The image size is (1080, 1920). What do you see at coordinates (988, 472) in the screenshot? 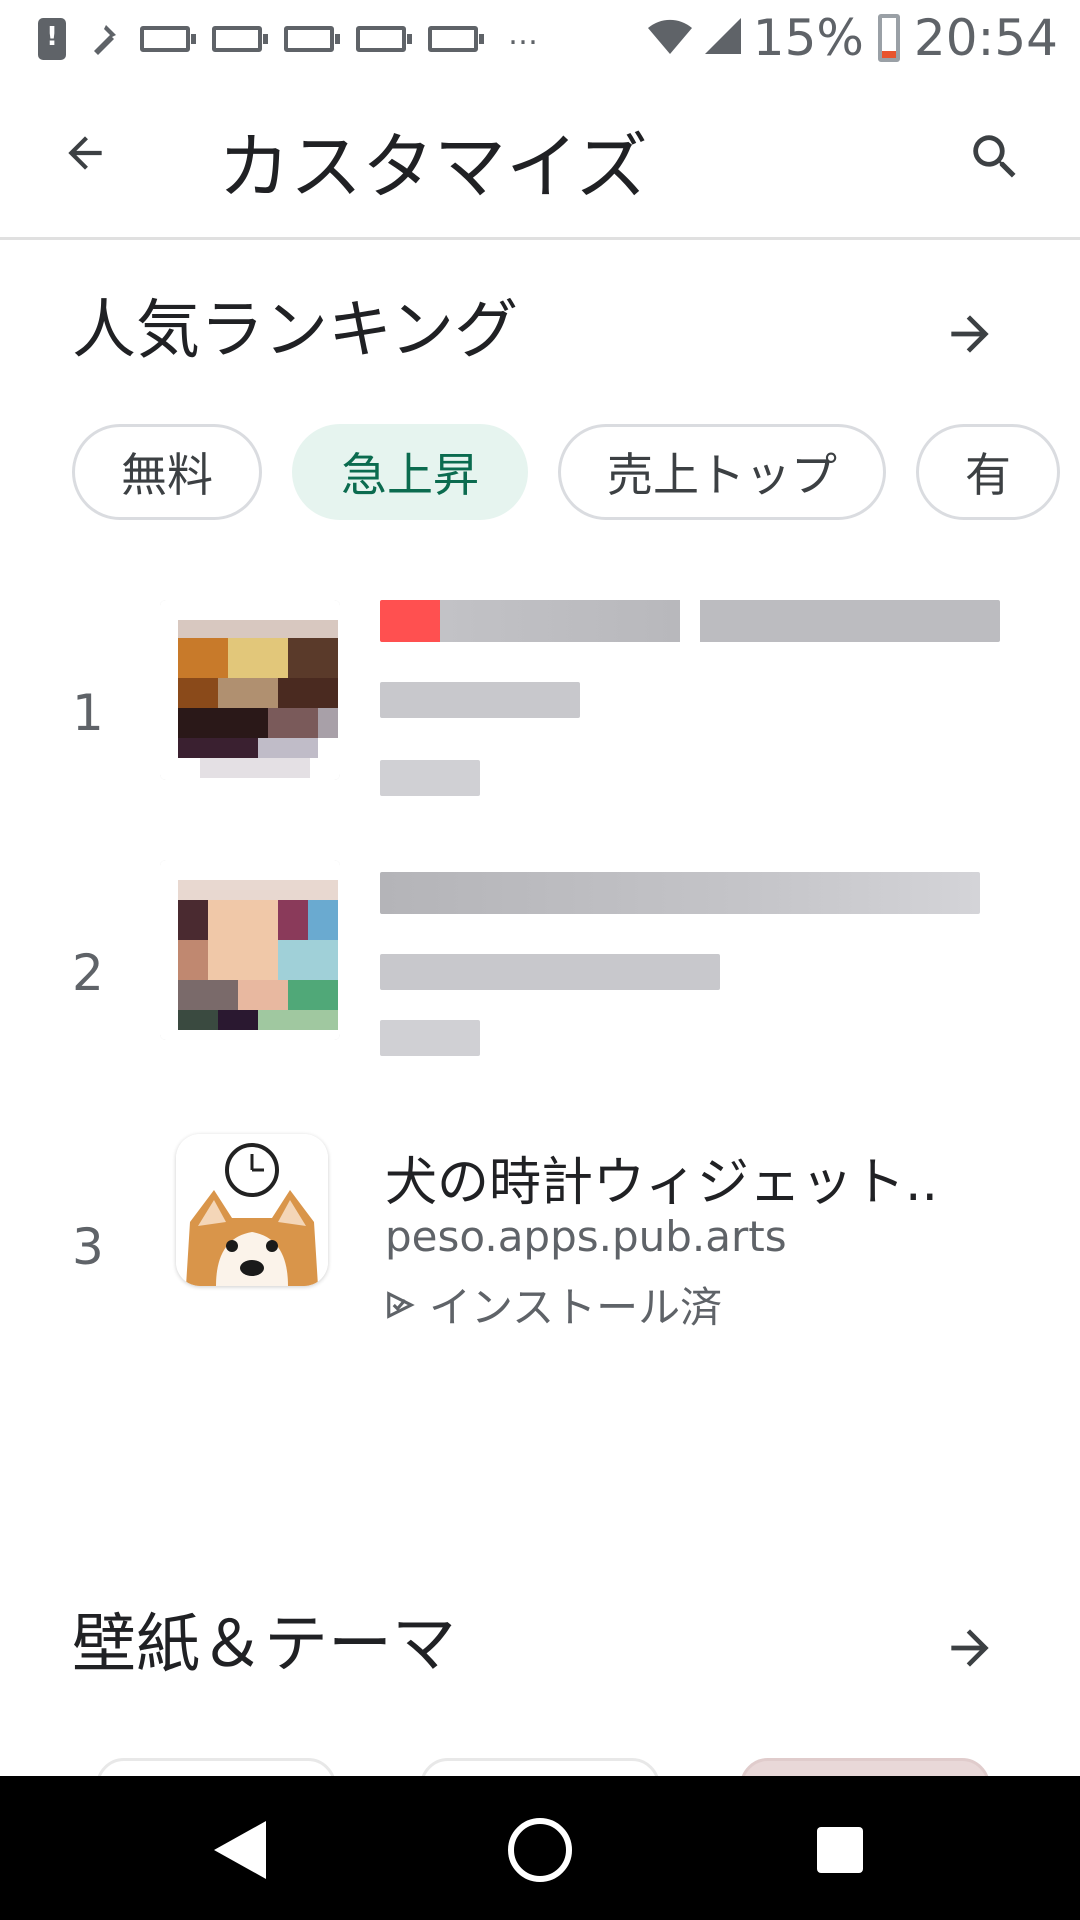
I see `chip-paid: 有` at bounding box center [988, 472].